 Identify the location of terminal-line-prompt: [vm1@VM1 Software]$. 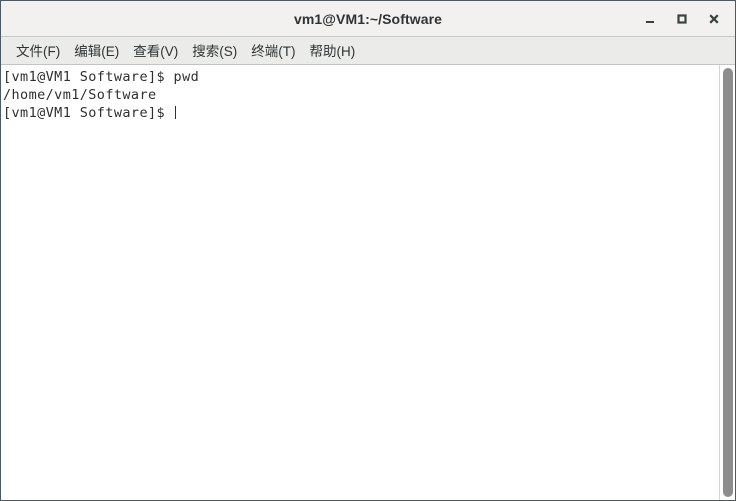
(361, 113).